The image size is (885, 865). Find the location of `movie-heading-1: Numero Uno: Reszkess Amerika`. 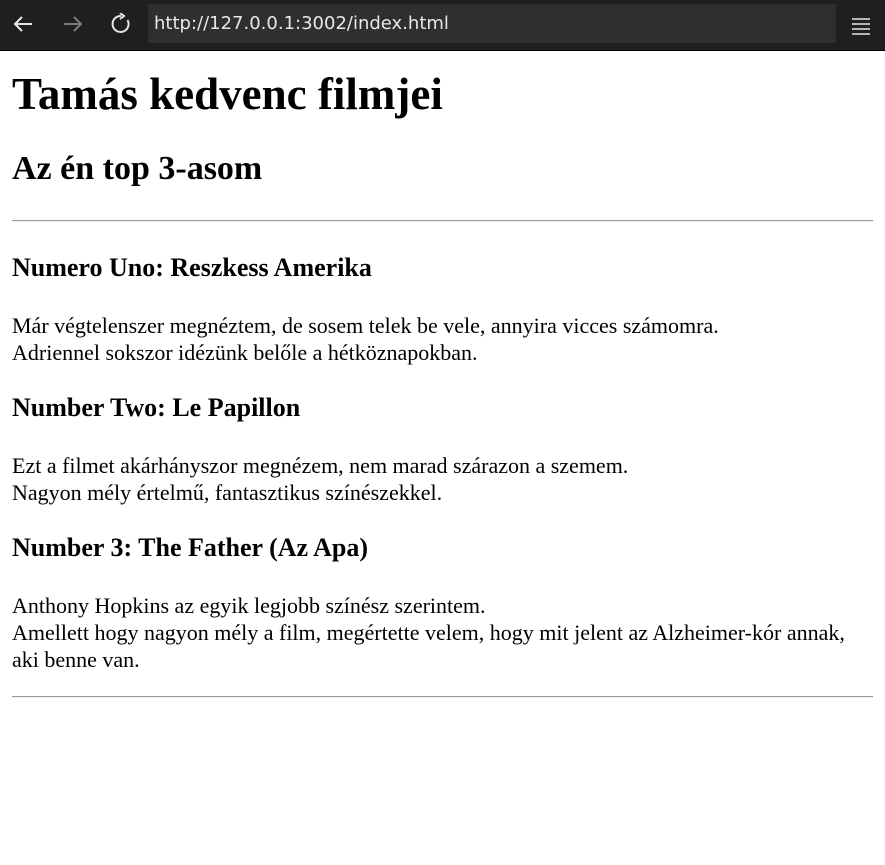

movie-heading-1: Numero Uno: Reszkess Amerika is located at coordinates (192, 267).